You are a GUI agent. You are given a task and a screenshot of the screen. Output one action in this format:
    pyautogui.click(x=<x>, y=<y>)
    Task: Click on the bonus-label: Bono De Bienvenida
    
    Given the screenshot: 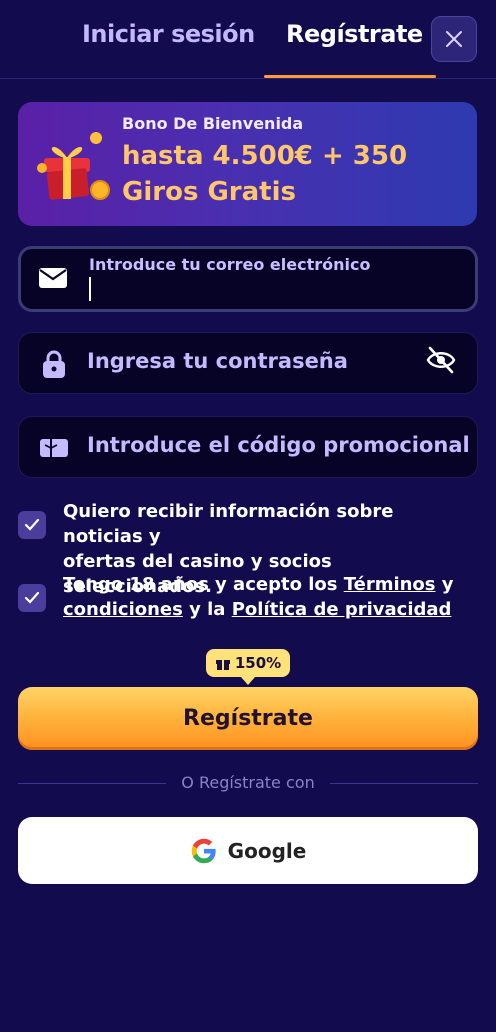 What is the action you would take?
    pyautogui.click(x=213, y=123)
    